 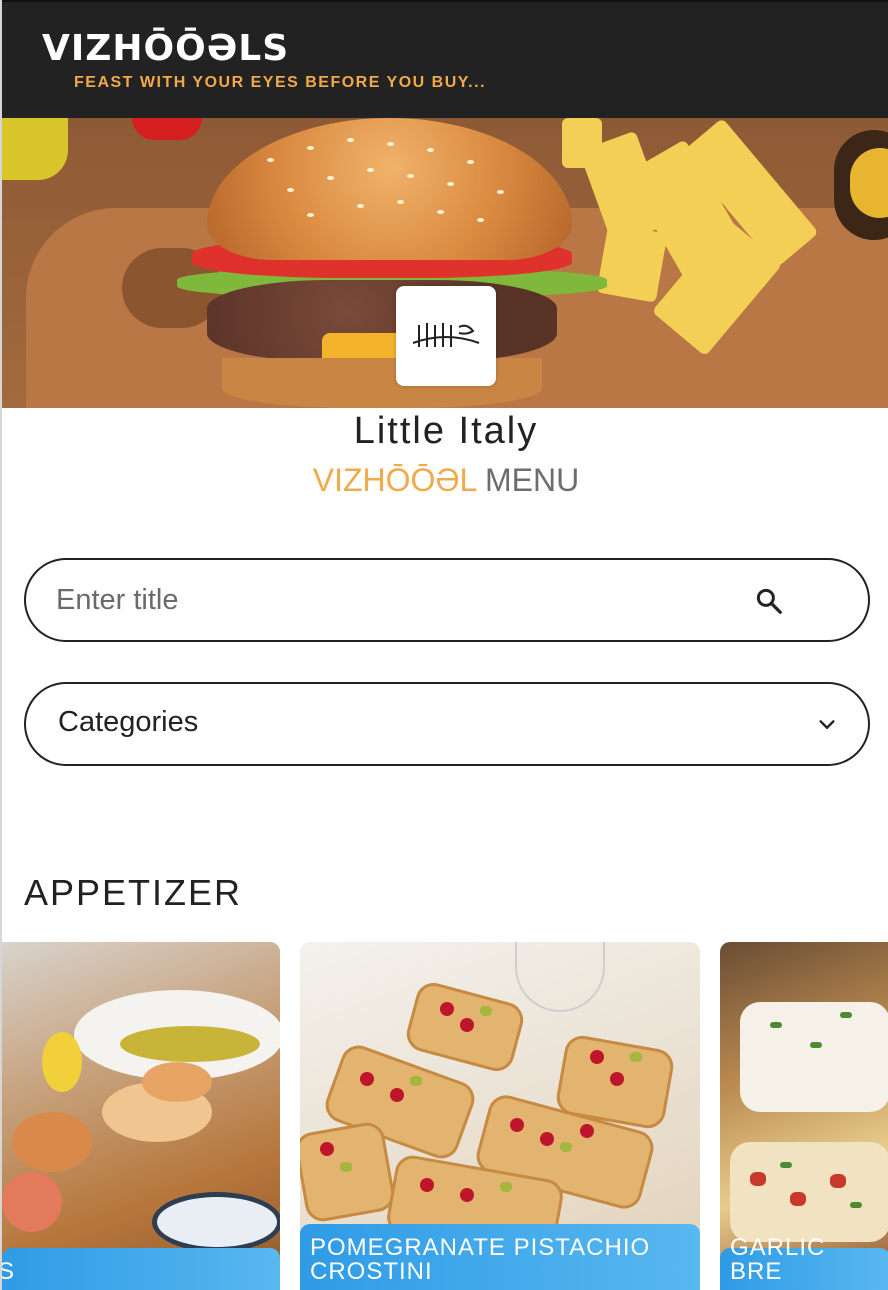 I want to click on menu-title-brand: VIZHŌŌƏL, so click(x=394, y=480).